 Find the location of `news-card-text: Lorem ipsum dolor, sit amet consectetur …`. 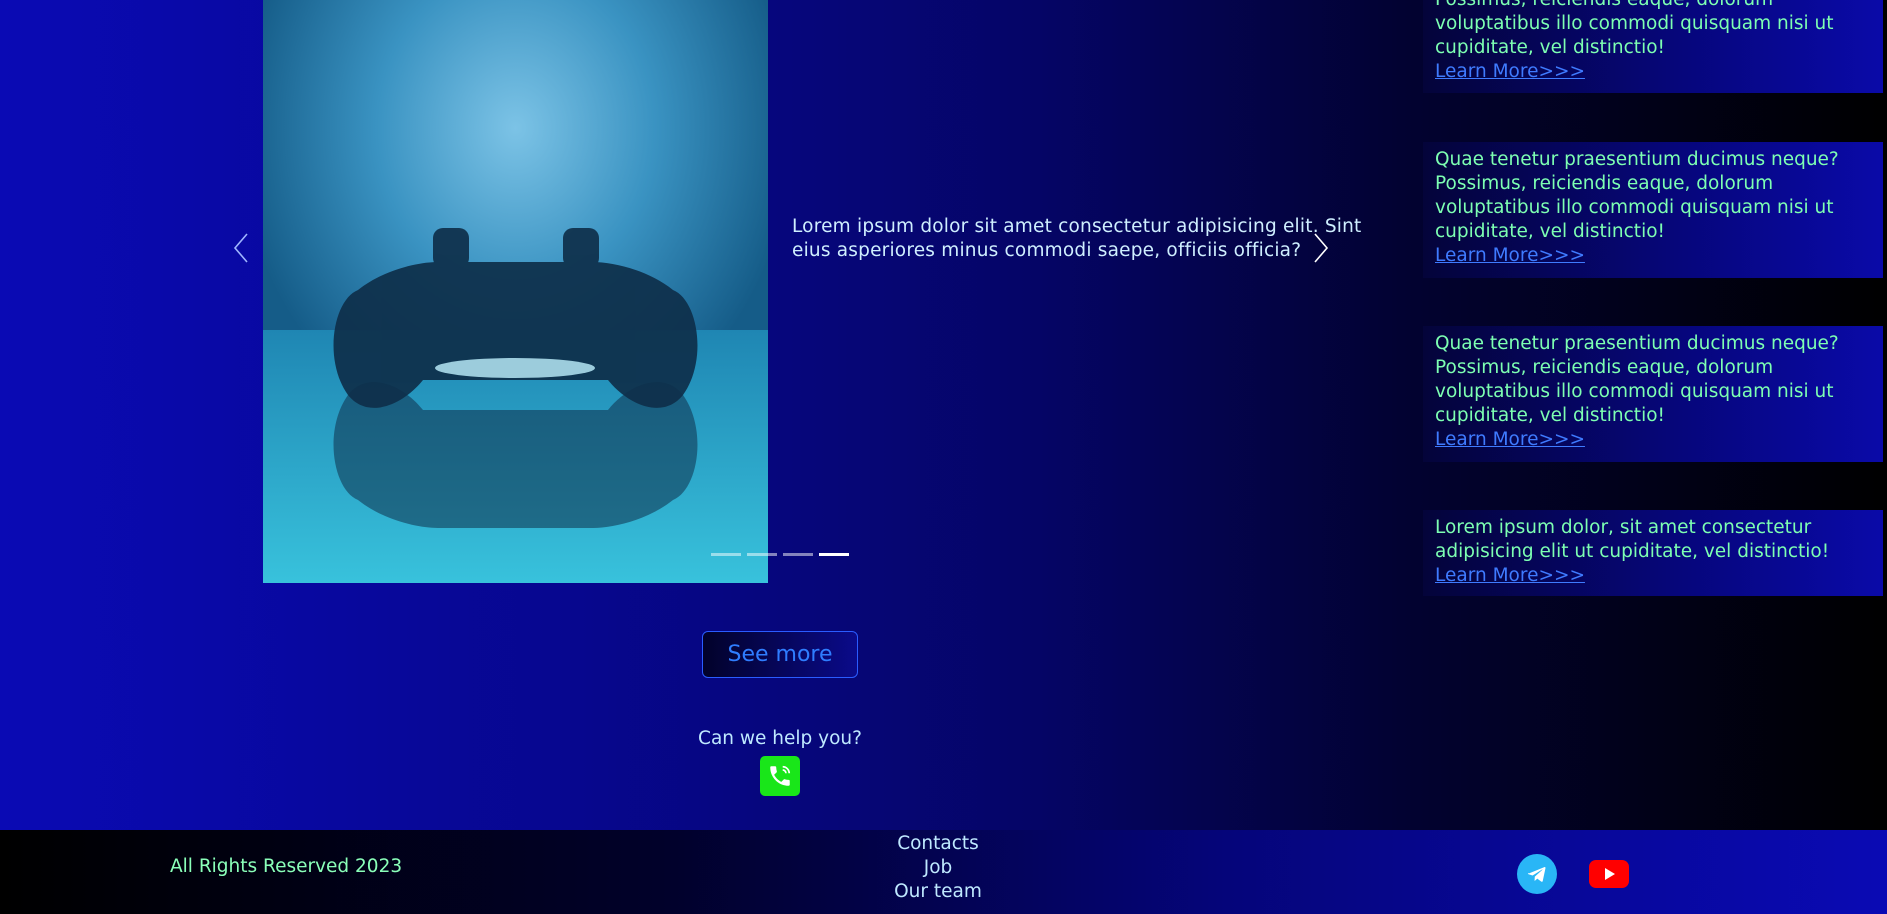

news-card-text: Lorem ipsum dolor, sit amet consectetur … is located at coordinates (1632, 539).